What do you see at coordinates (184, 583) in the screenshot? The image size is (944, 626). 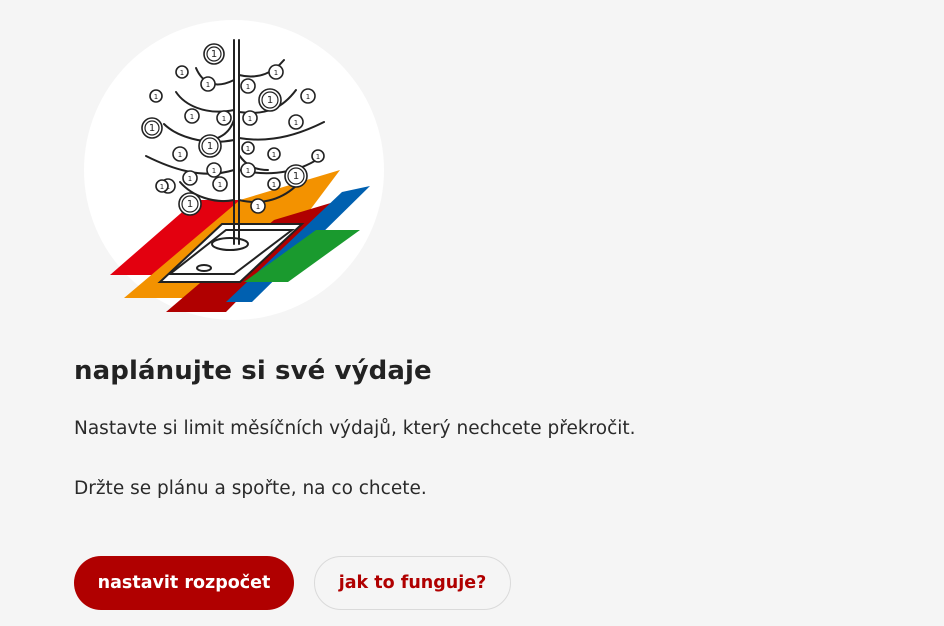 I see `set-budget-button: nastavit rozpočet` at bounding box center [184, 583].